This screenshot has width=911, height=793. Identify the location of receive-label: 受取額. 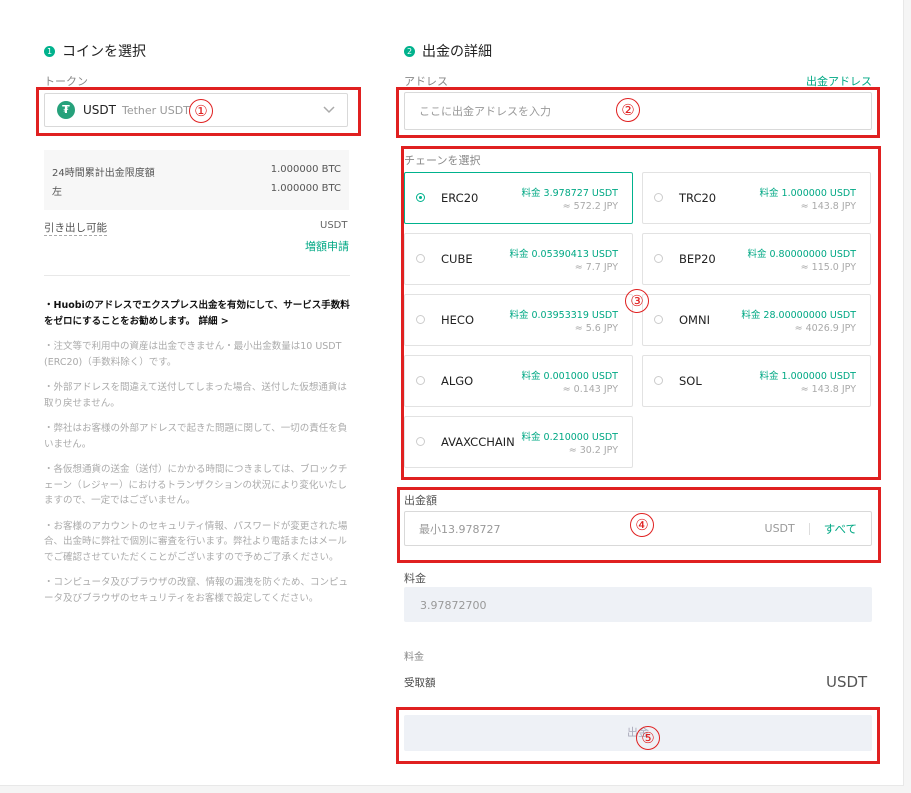
(420, 683).